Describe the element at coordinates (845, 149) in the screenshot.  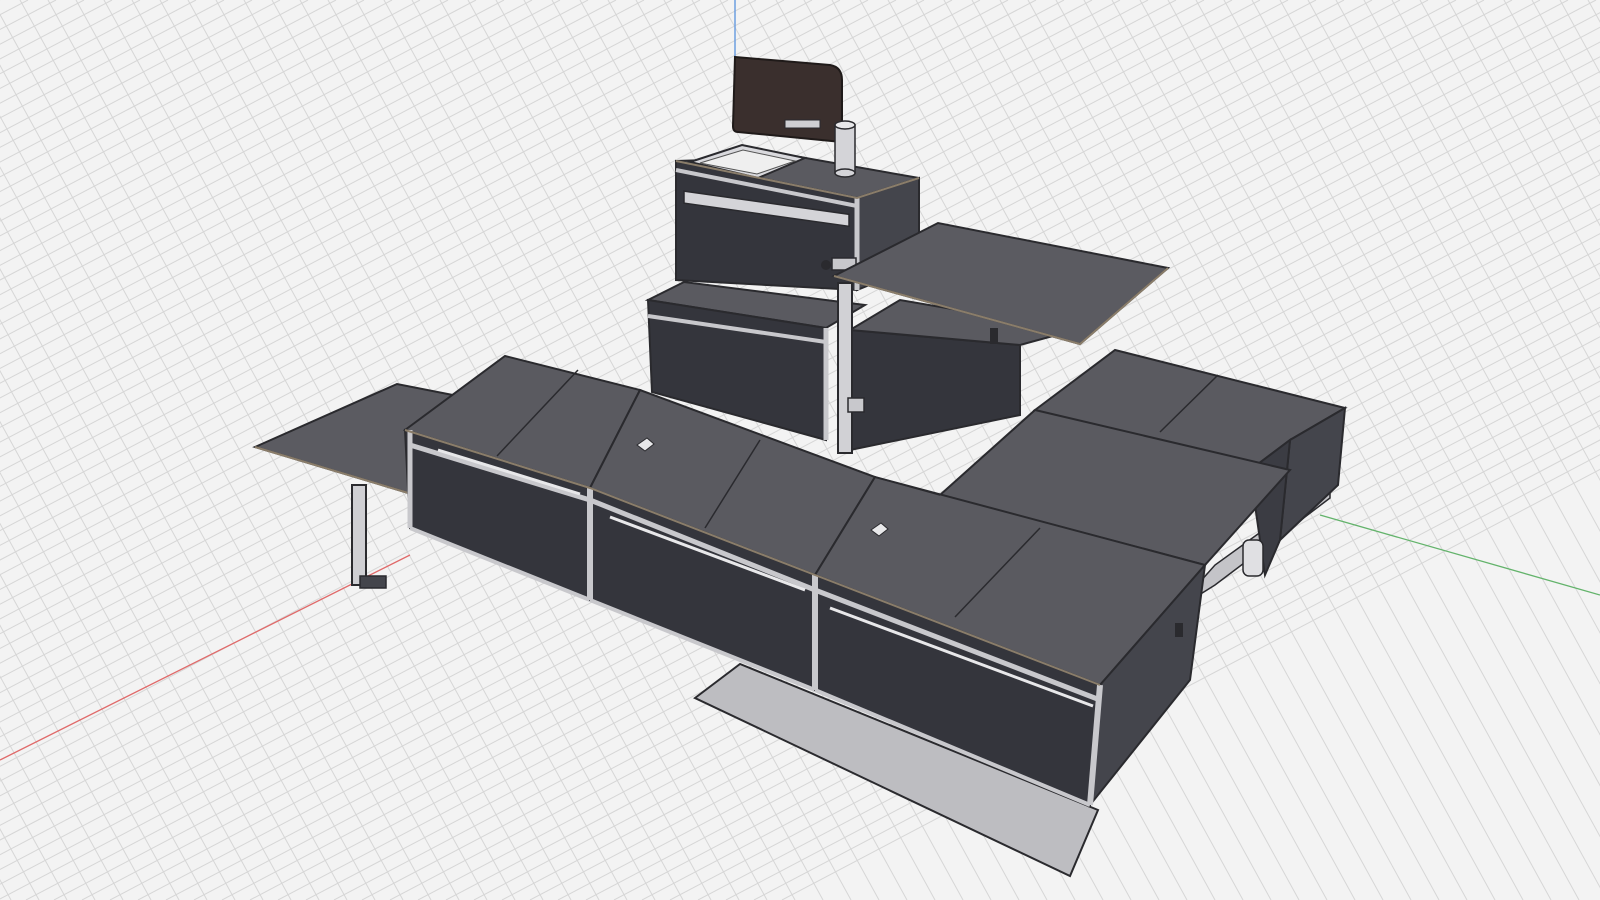
I see `faucet-cylinder` at that location.